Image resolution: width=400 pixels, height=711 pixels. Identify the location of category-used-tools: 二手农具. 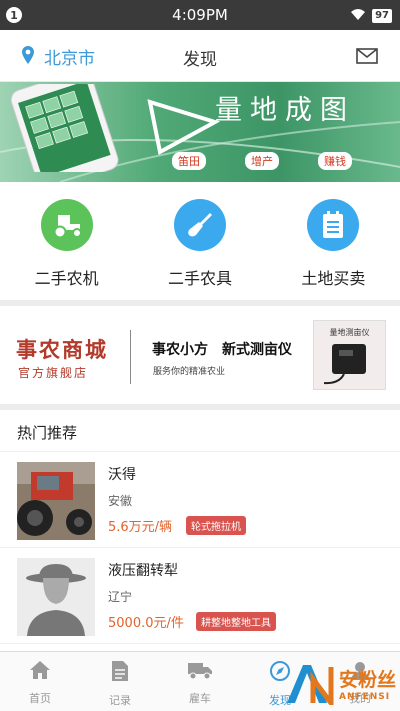
(199, 241).